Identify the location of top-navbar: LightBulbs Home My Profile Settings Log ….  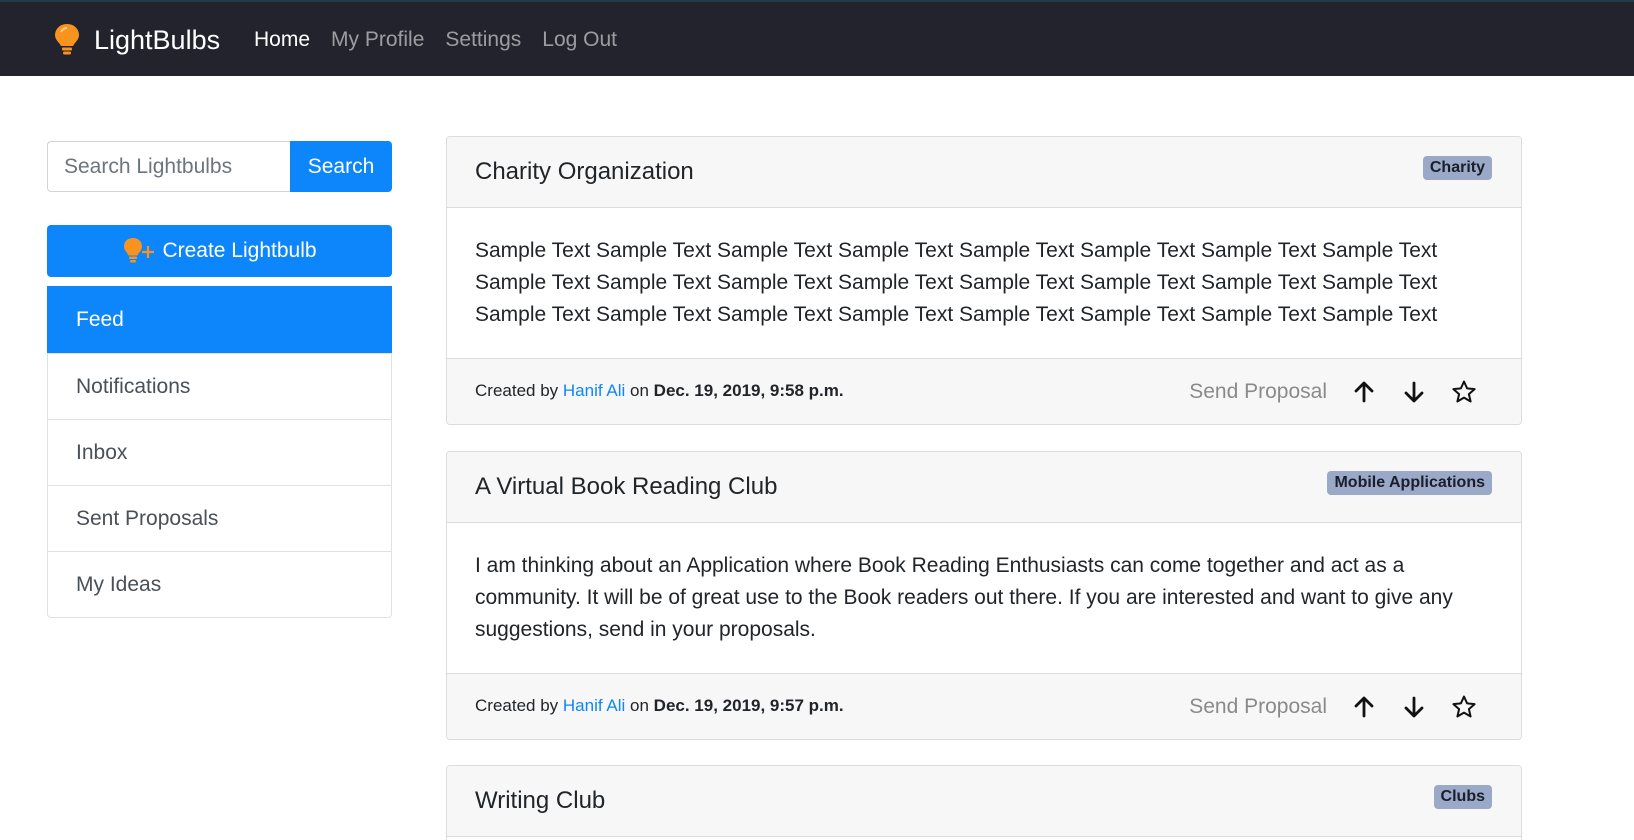
(817, 38).